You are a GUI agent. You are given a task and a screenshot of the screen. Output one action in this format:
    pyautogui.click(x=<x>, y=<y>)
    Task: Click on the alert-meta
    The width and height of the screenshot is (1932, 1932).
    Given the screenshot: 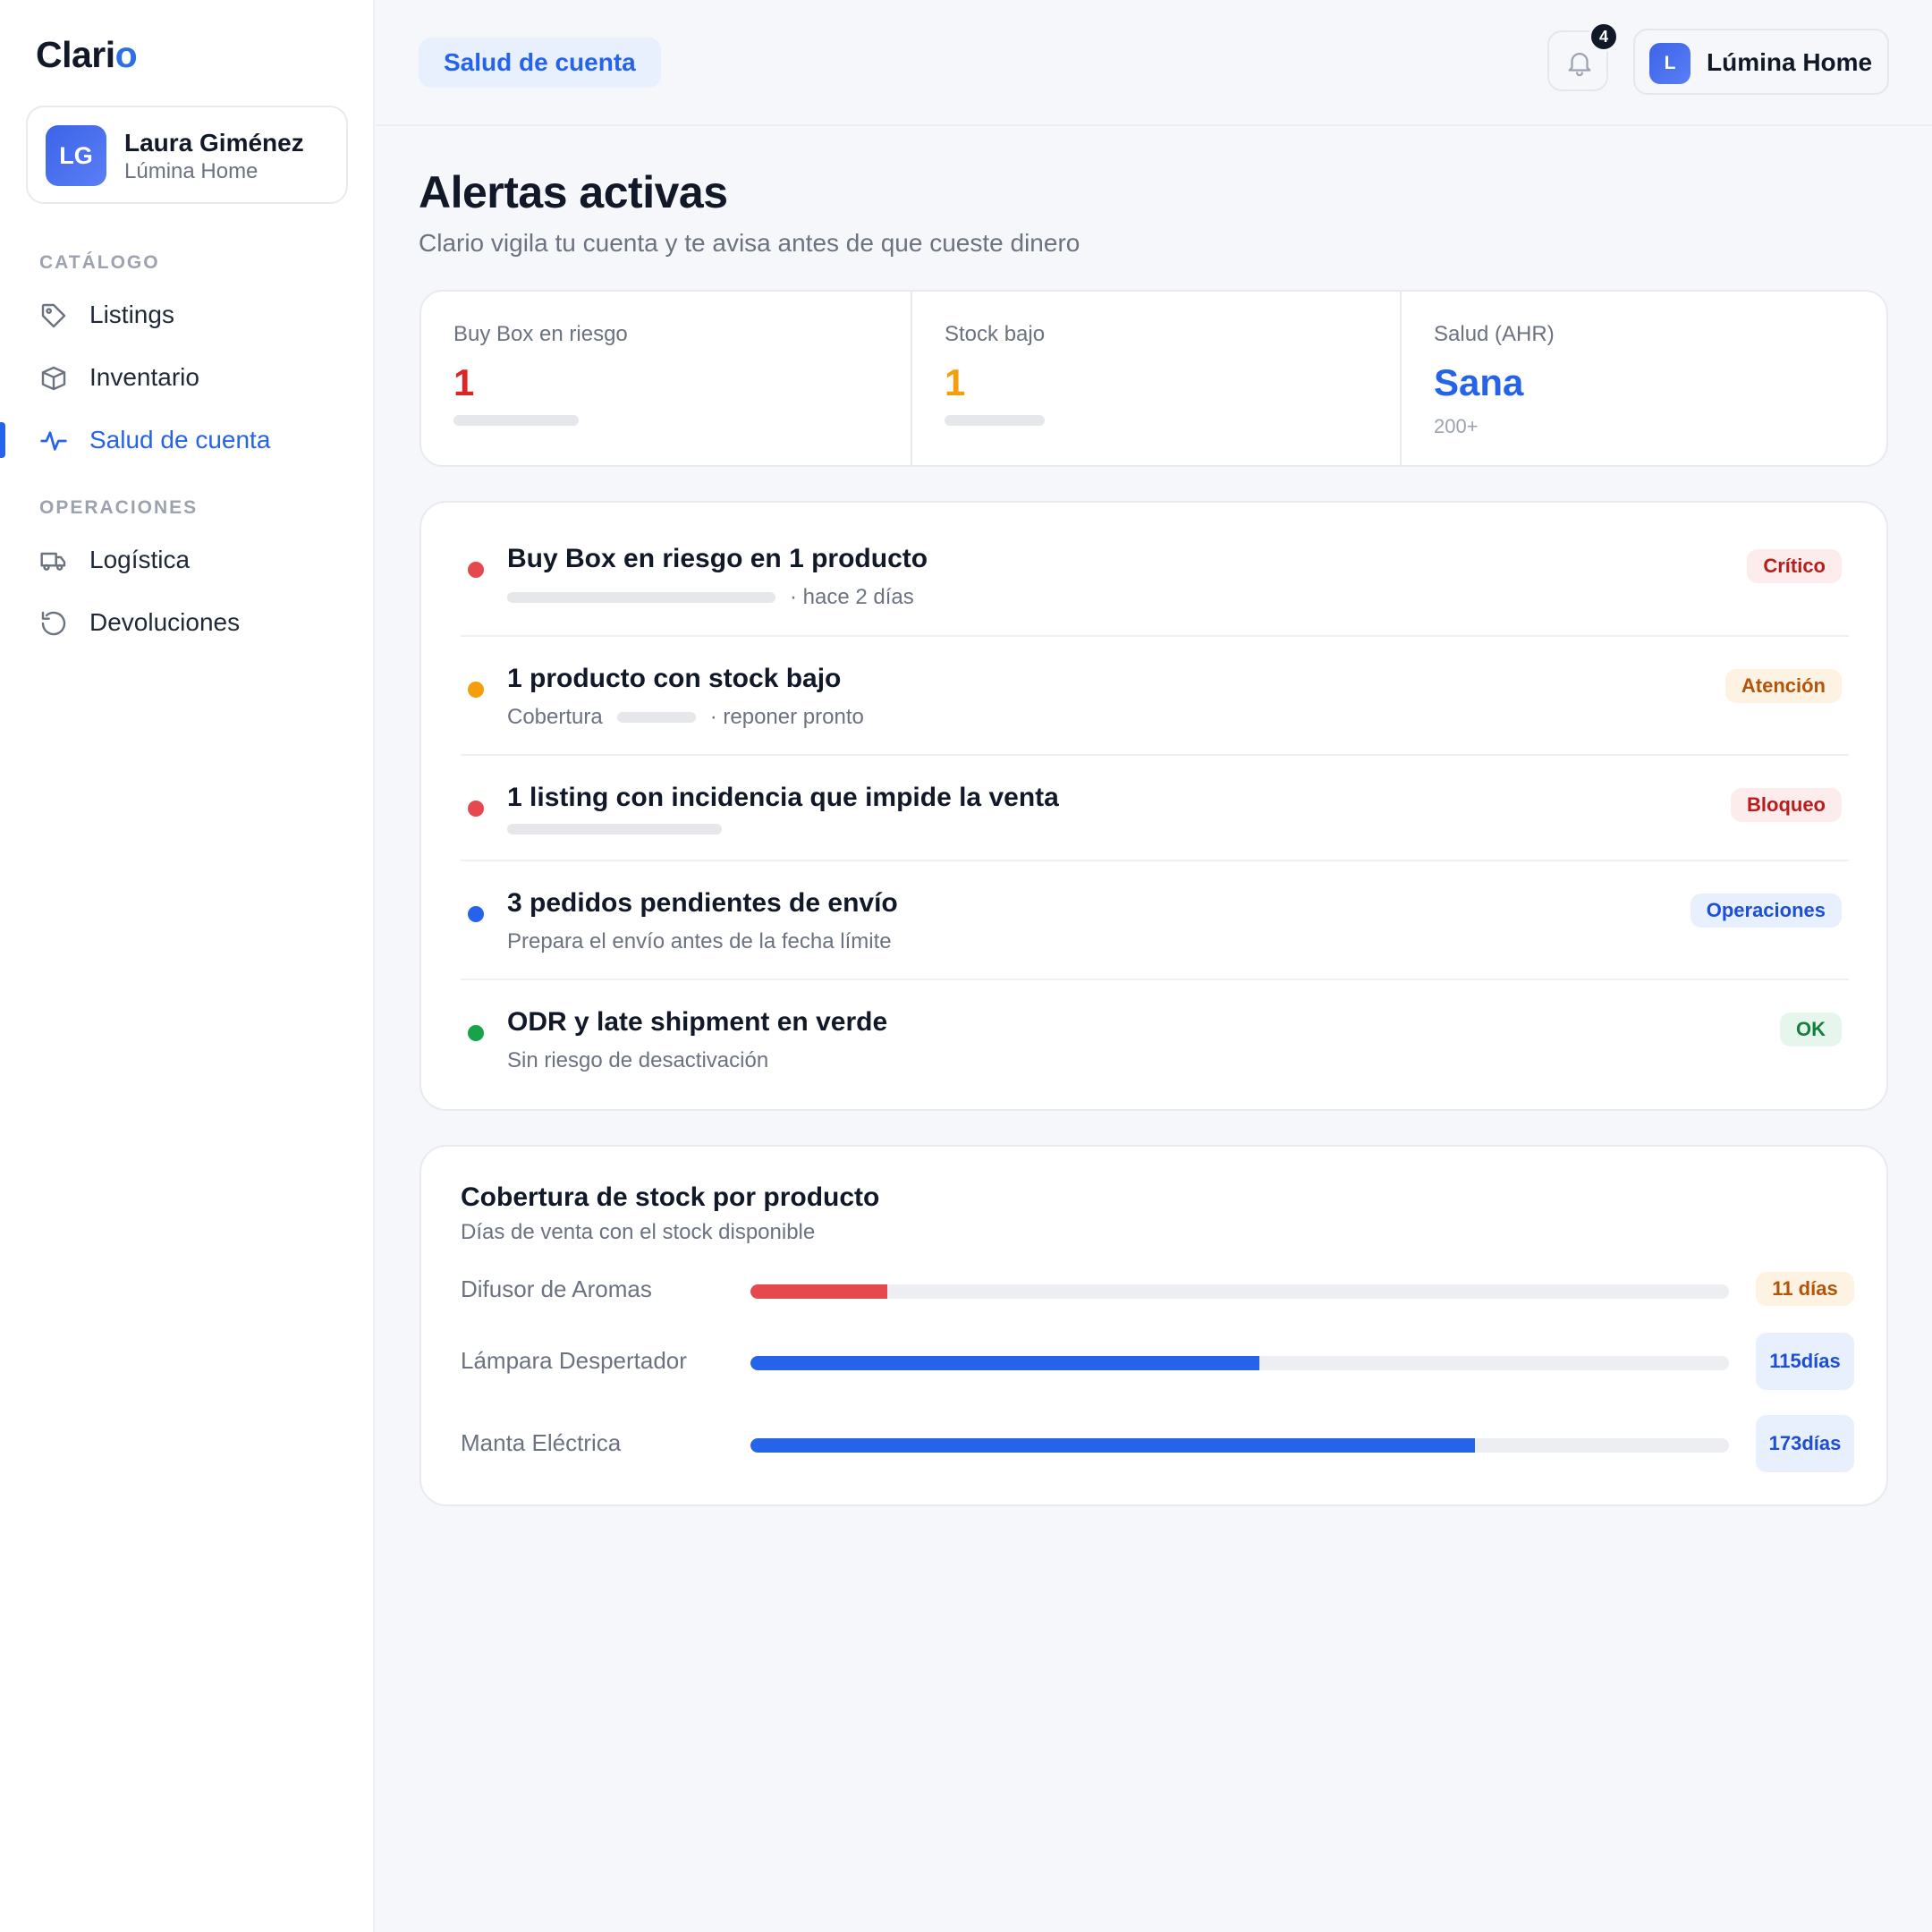 What is the action you would take?
    pyautogui.click(x=621, y=829)
    